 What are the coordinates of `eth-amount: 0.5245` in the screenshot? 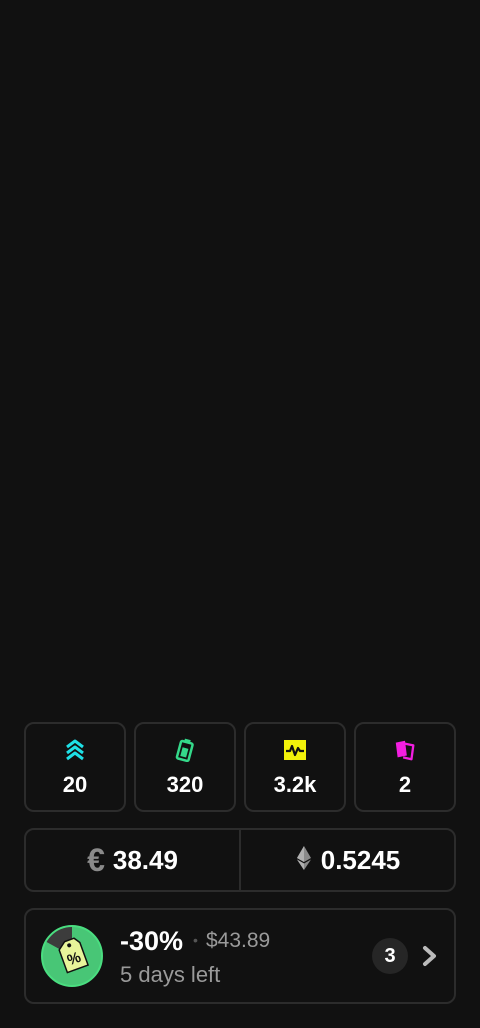 It's located at (360, 859).